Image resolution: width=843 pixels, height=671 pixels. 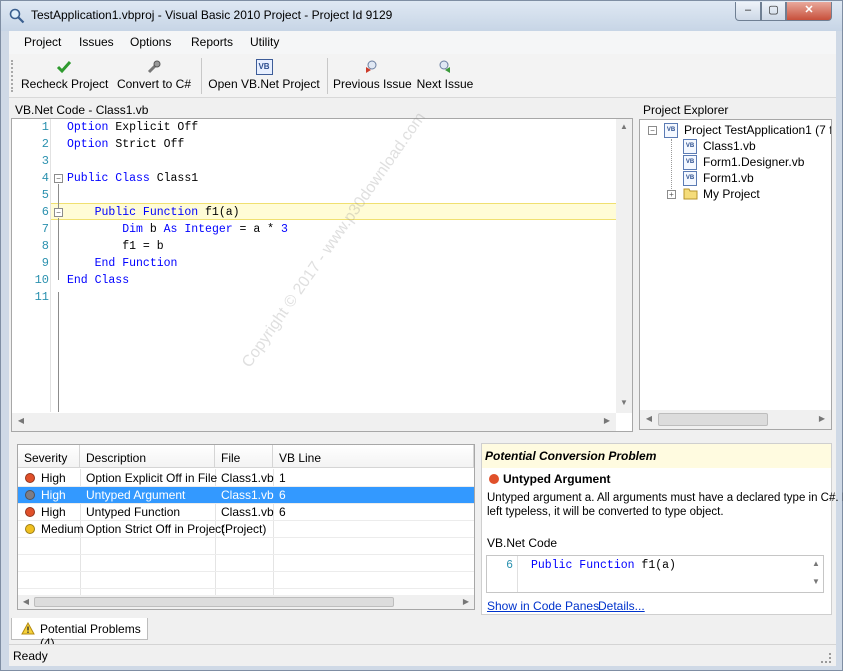 I want to click on problem-row: High Untyped Argument Class1.vb 6, so click(x=246, y=494).